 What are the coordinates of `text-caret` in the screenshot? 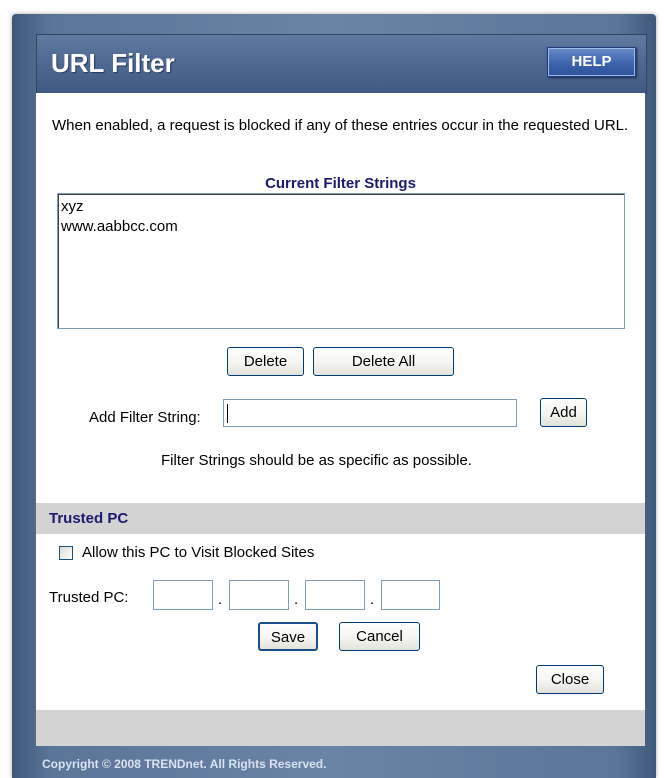 It's located at (227, 413).